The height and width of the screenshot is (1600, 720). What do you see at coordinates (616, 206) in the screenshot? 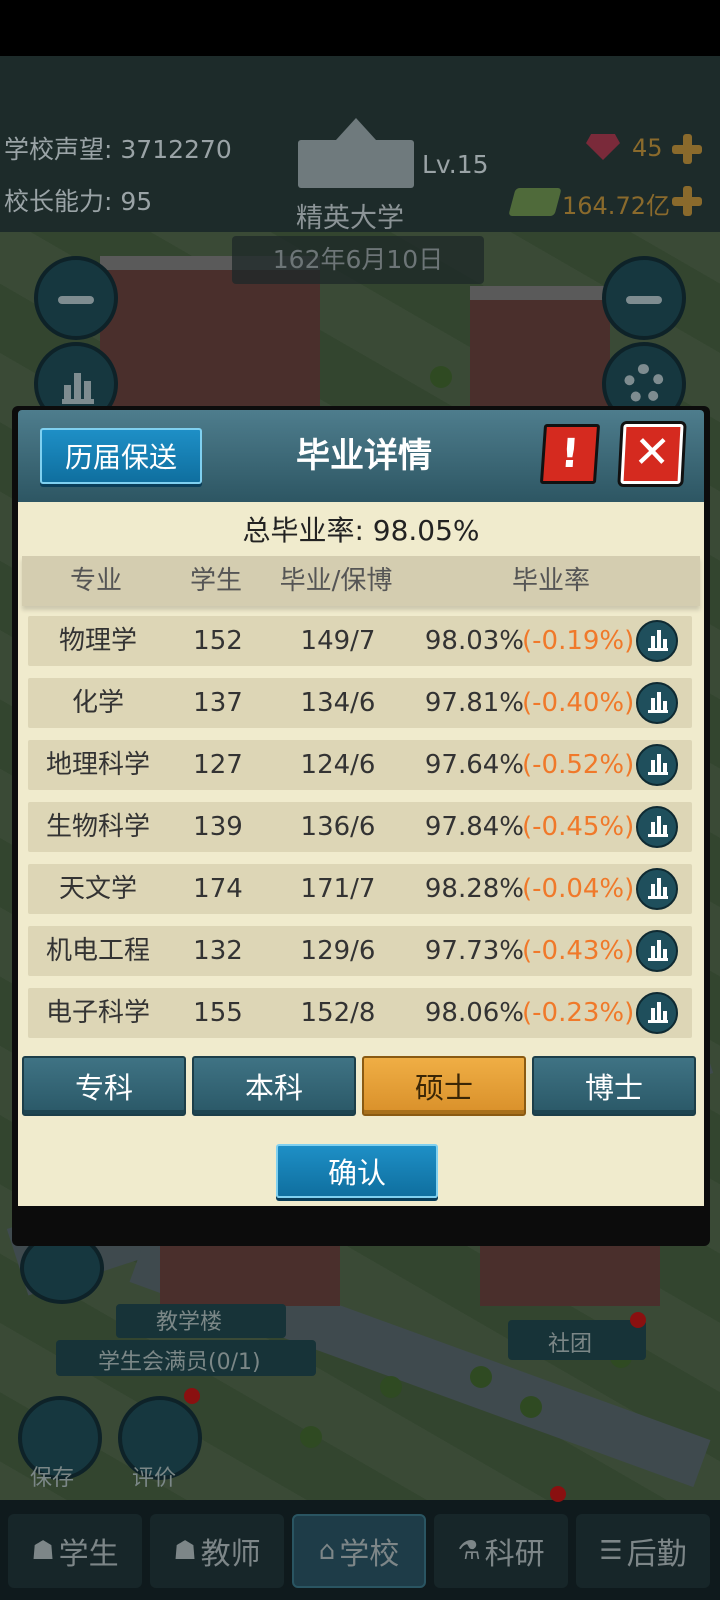
I see `money-amount: 164.72亿` at bounding box center [616, 206].